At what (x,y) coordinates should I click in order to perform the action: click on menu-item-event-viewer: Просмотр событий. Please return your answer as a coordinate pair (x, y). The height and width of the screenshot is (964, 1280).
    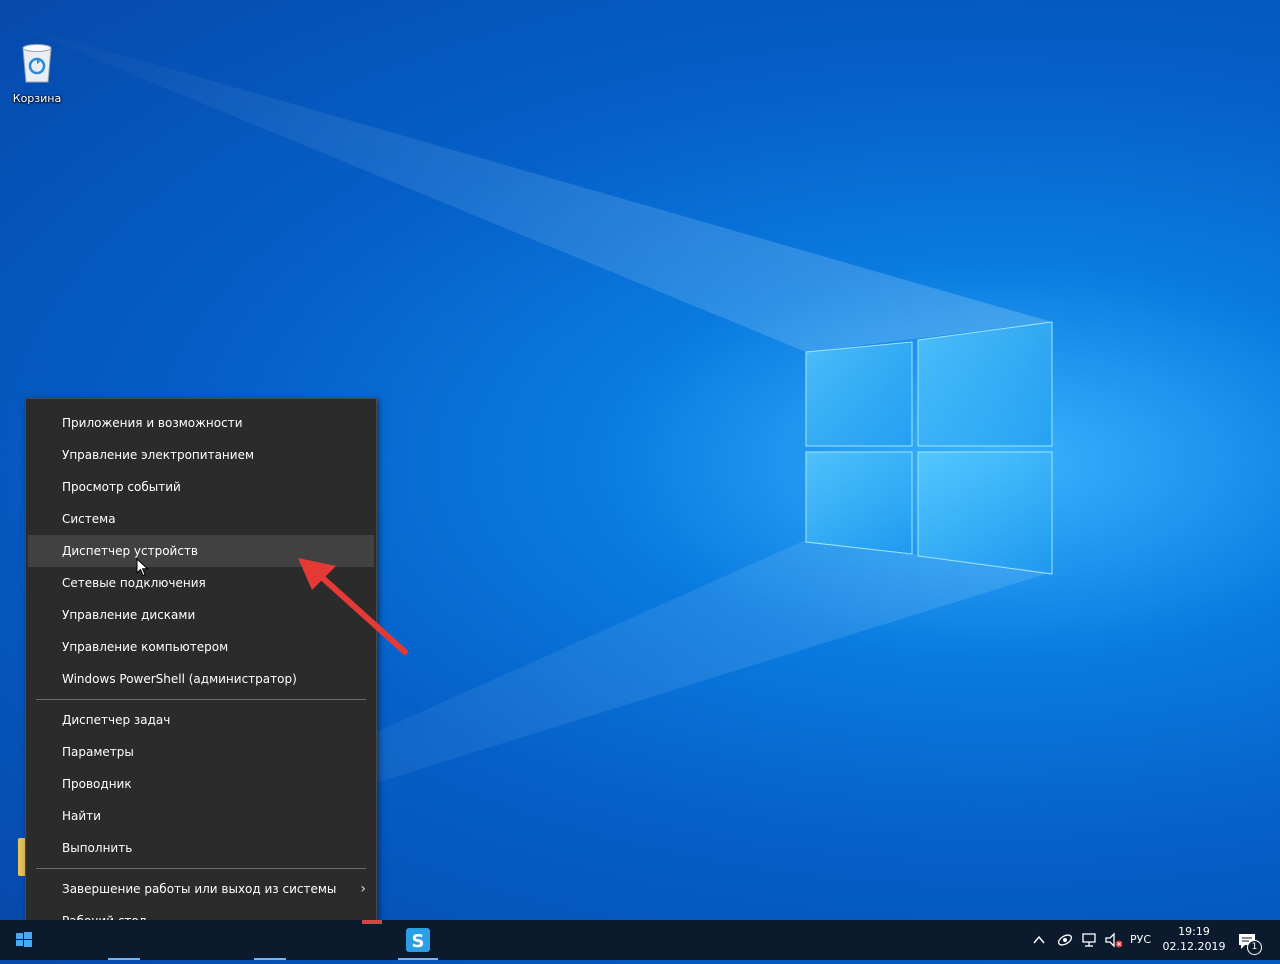
    Looking at the image, I should click on (201, 487).